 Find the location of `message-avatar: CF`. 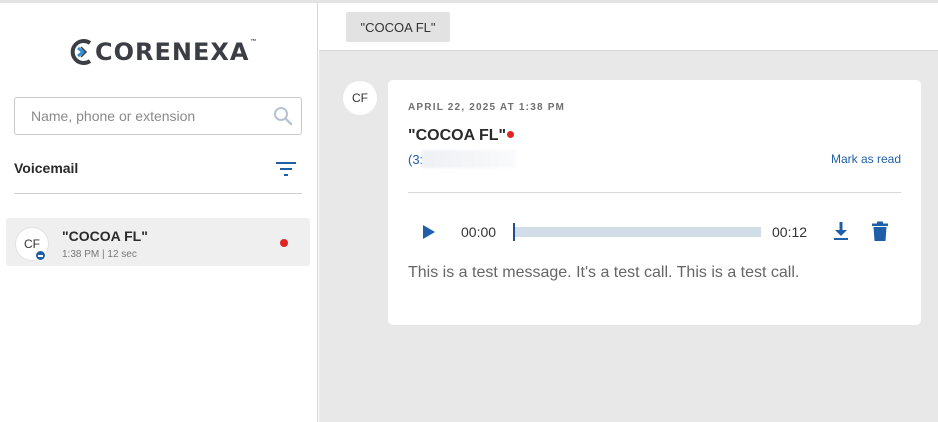

message-avatar: CF is located at coordinates (360, 98).